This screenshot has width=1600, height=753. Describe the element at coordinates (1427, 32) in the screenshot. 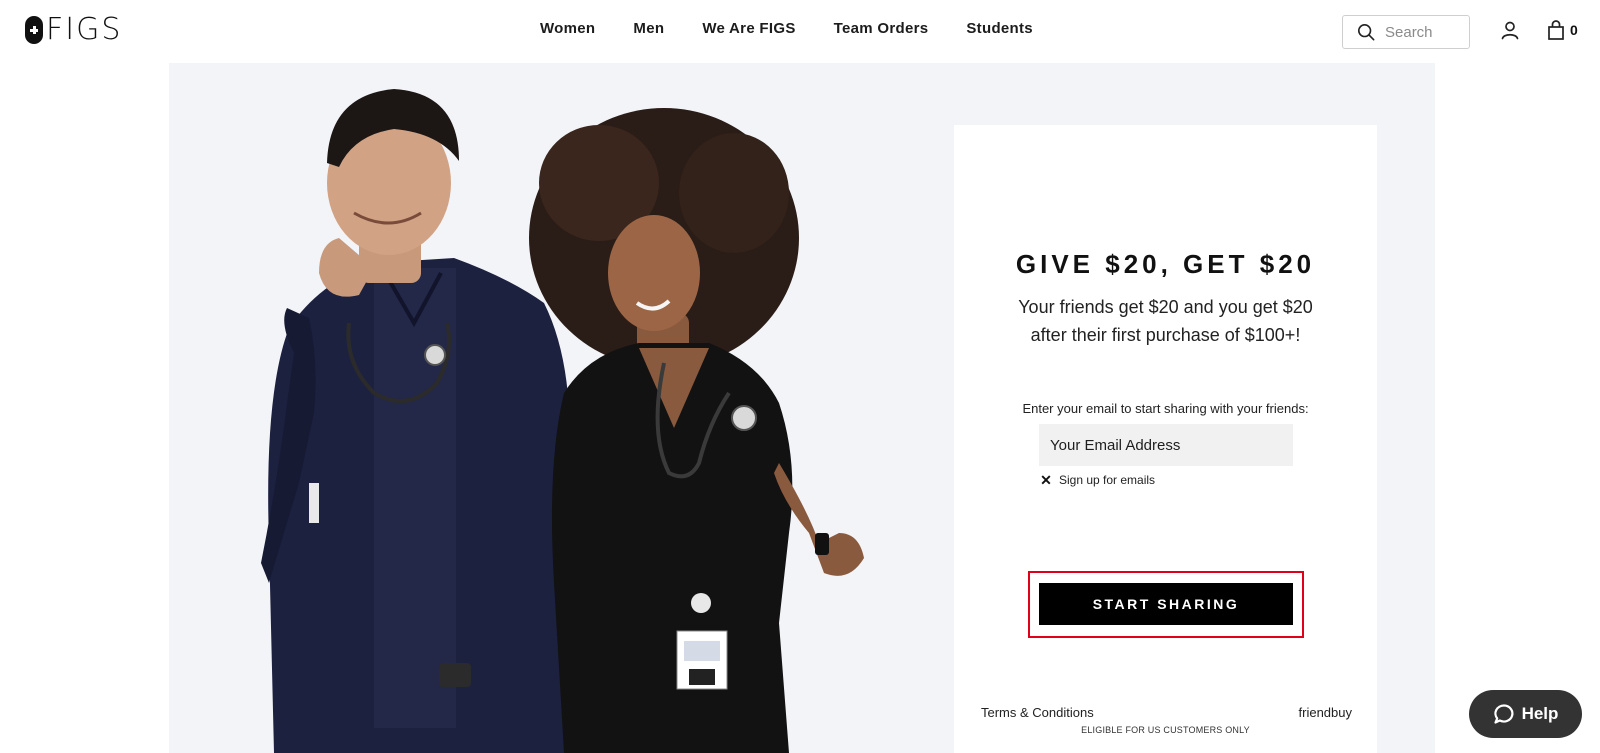

I see `search-input` at that location.